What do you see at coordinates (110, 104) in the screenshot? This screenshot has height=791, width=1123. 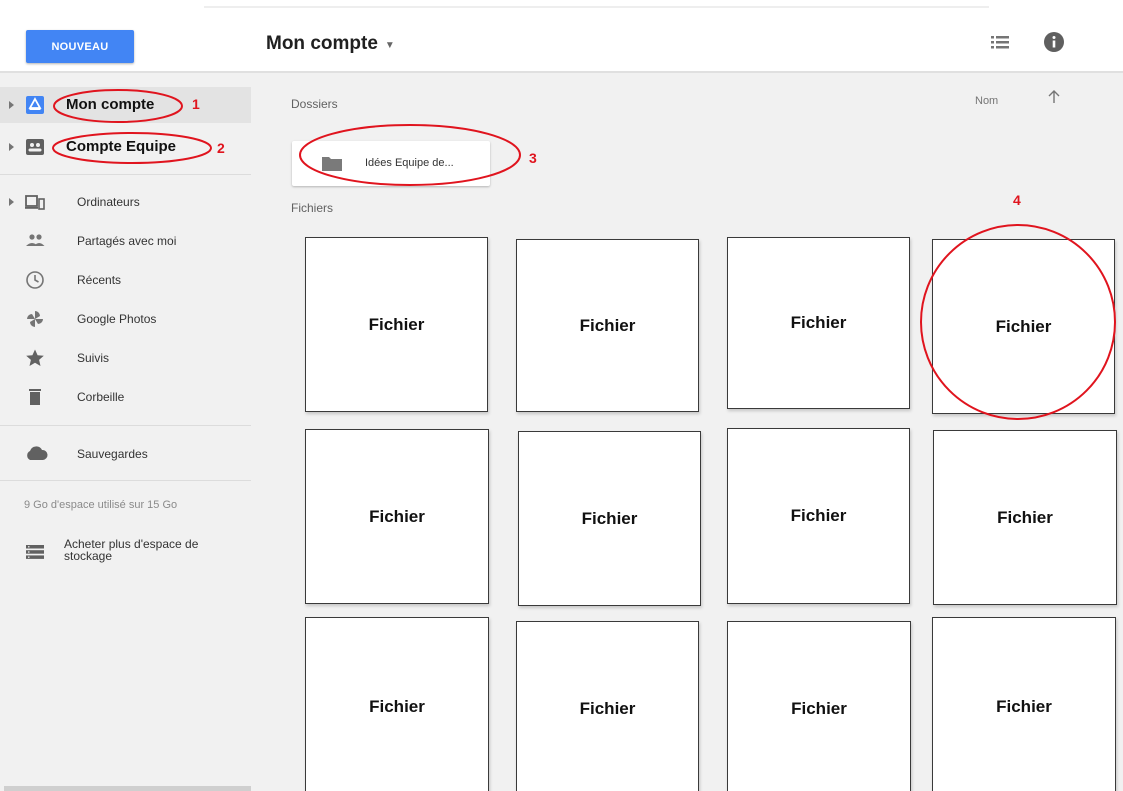 I see `sidebar-item-label: Mon compte` at bounding box center [110, 104].